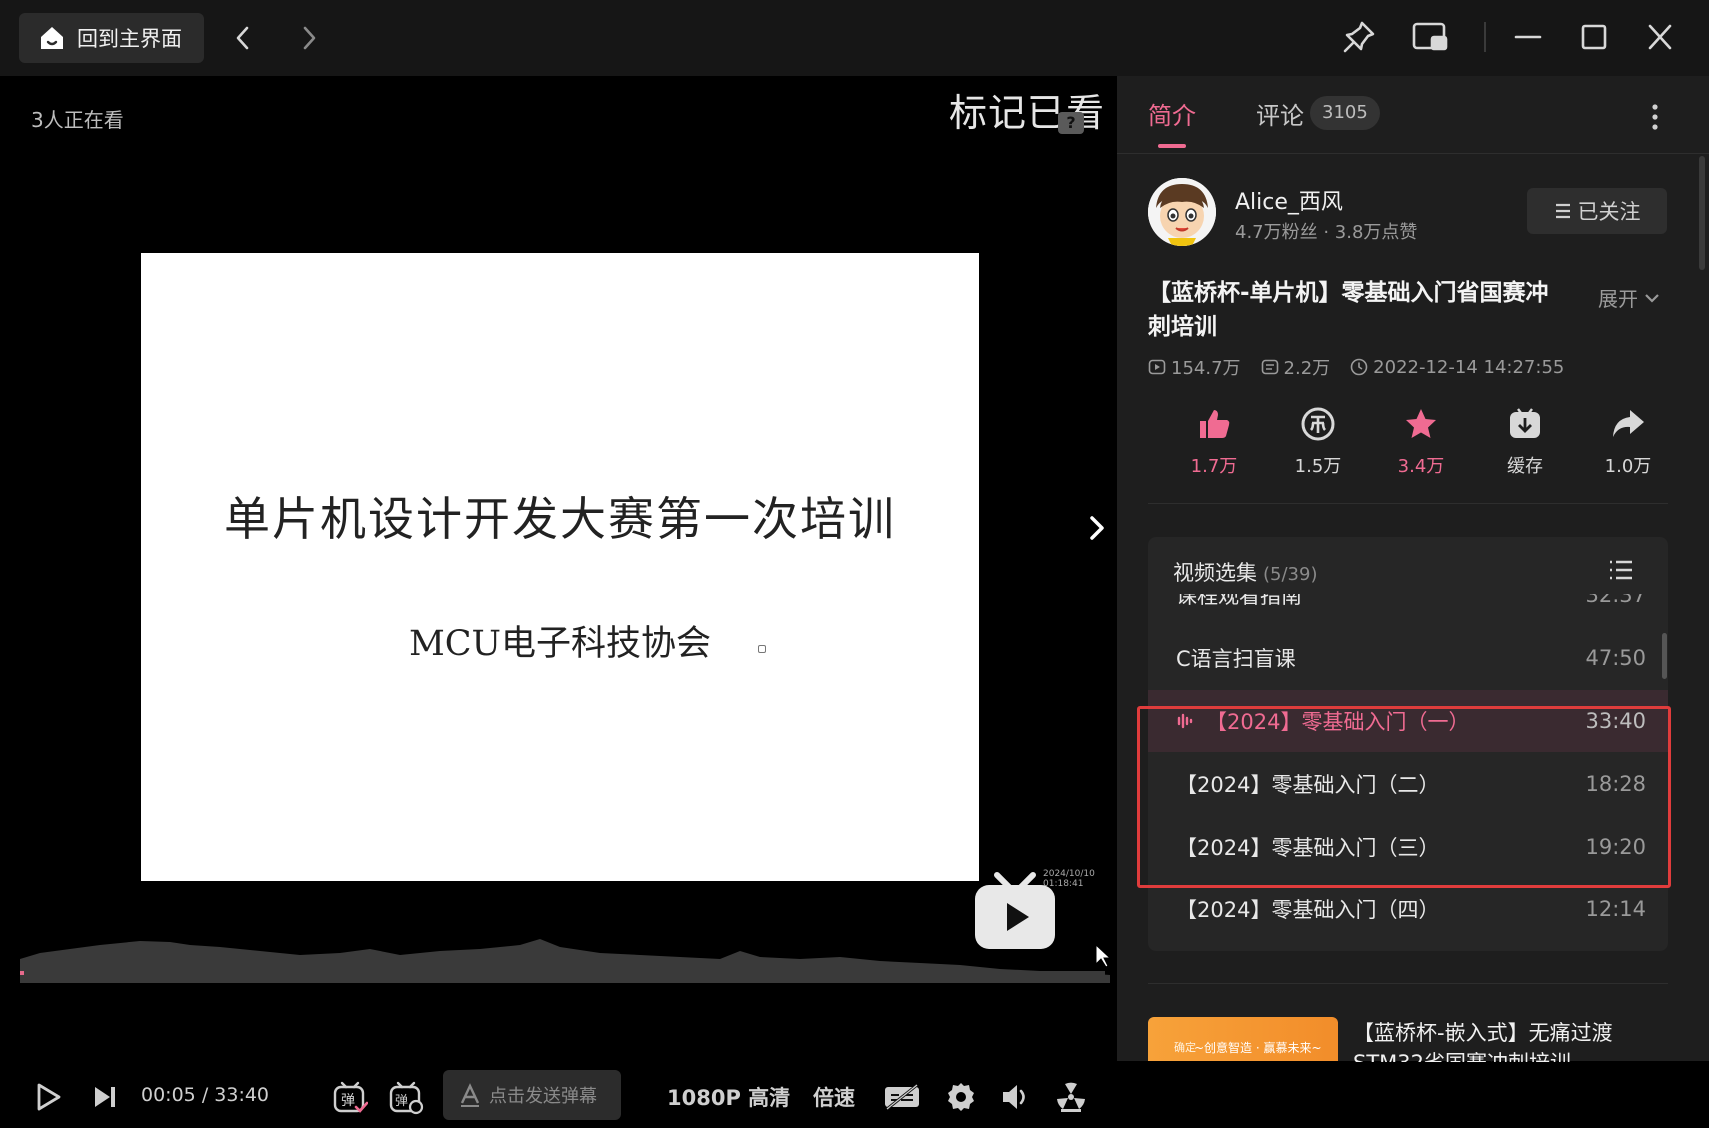 The height and width of the screenshot is (1128, 1709). What do you see at coordinates (1206, 368) in the screenshot?
I see `views-count: 154.7万` at bounding box center [1206, 368].